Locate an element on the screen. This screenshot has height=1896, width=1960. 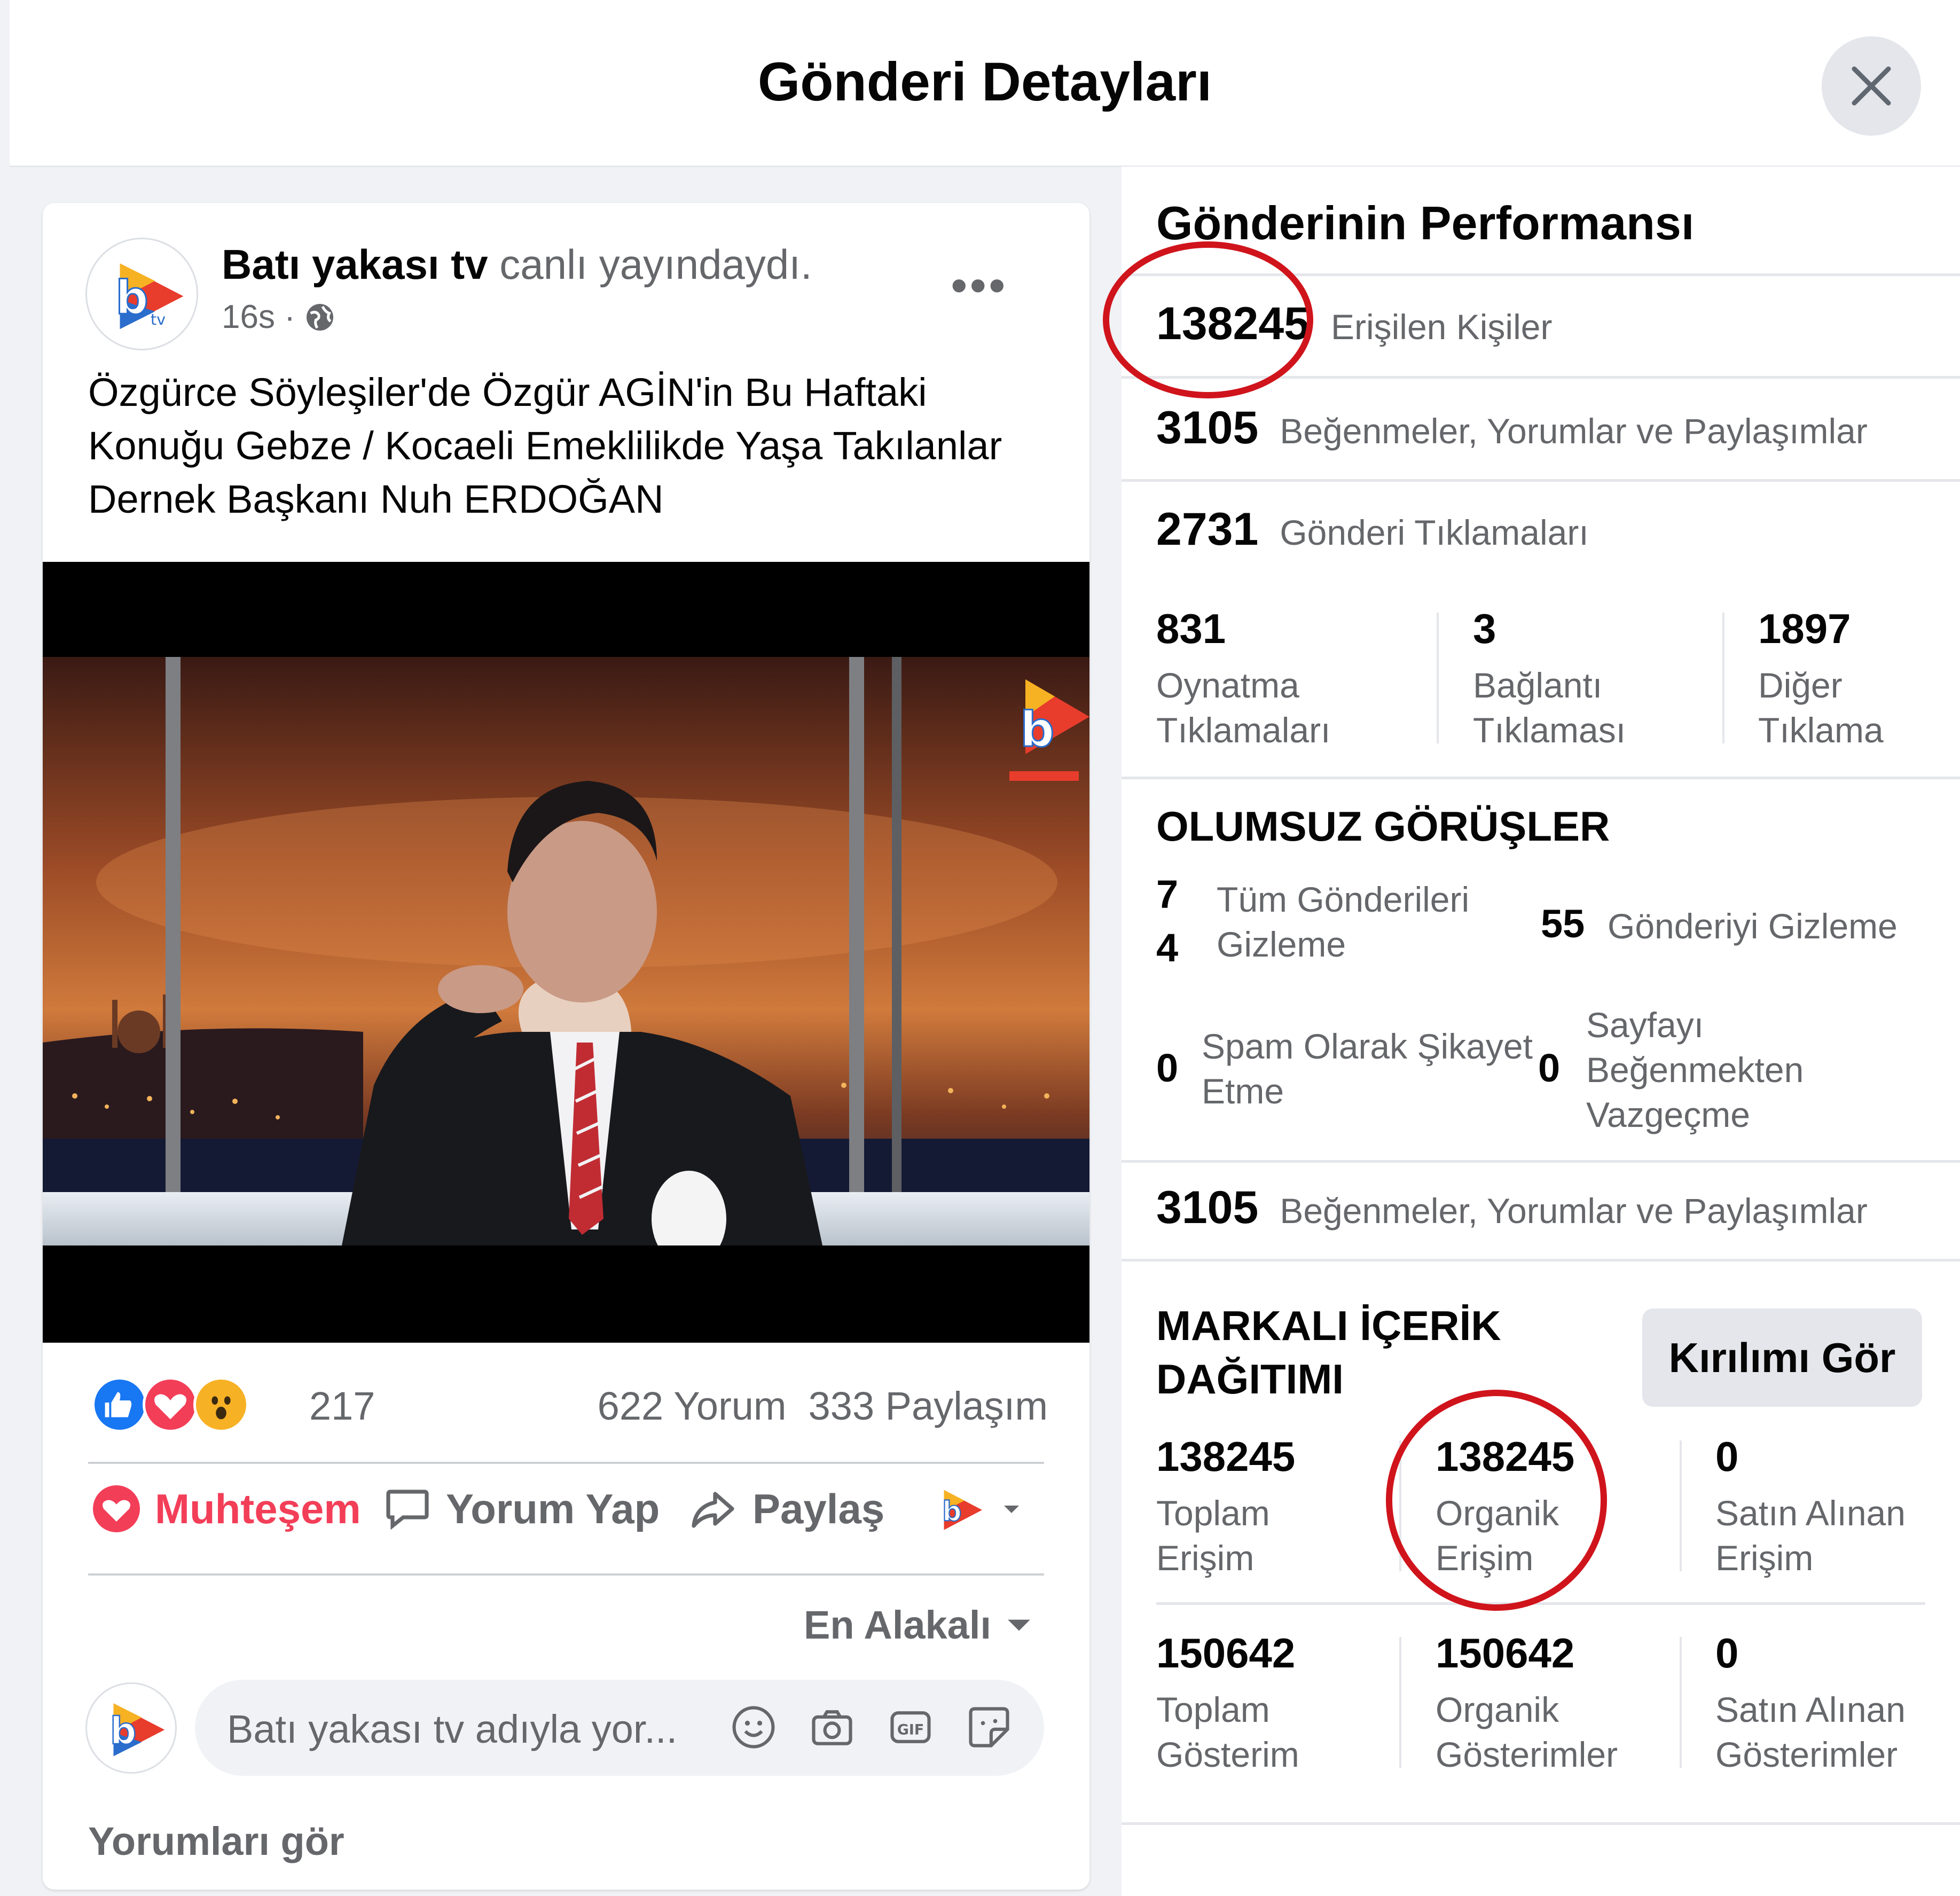
commenter-avatar: b is located at coordinates (131, 1728).